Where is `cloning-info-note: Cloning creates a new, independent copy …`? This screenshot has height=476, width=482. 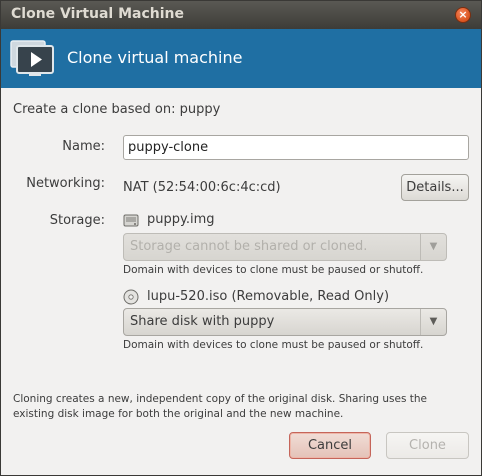
cloning-info-note: Cloning creates a new, independent copy … is located at coordinates (220, 406).